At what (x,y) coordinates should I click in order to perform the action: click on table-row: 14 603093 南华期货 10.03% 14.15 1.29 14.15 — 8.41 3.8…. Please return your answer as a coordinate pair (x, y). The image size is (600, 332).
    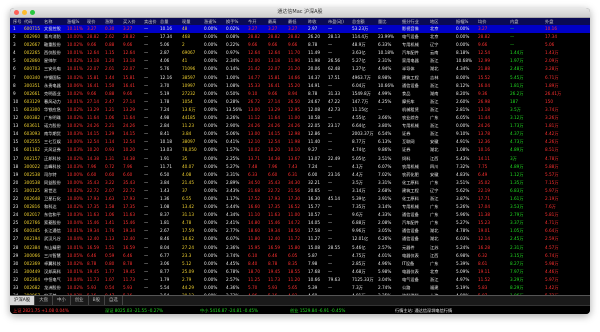
    Looking at the image, I should click on (300, 134).